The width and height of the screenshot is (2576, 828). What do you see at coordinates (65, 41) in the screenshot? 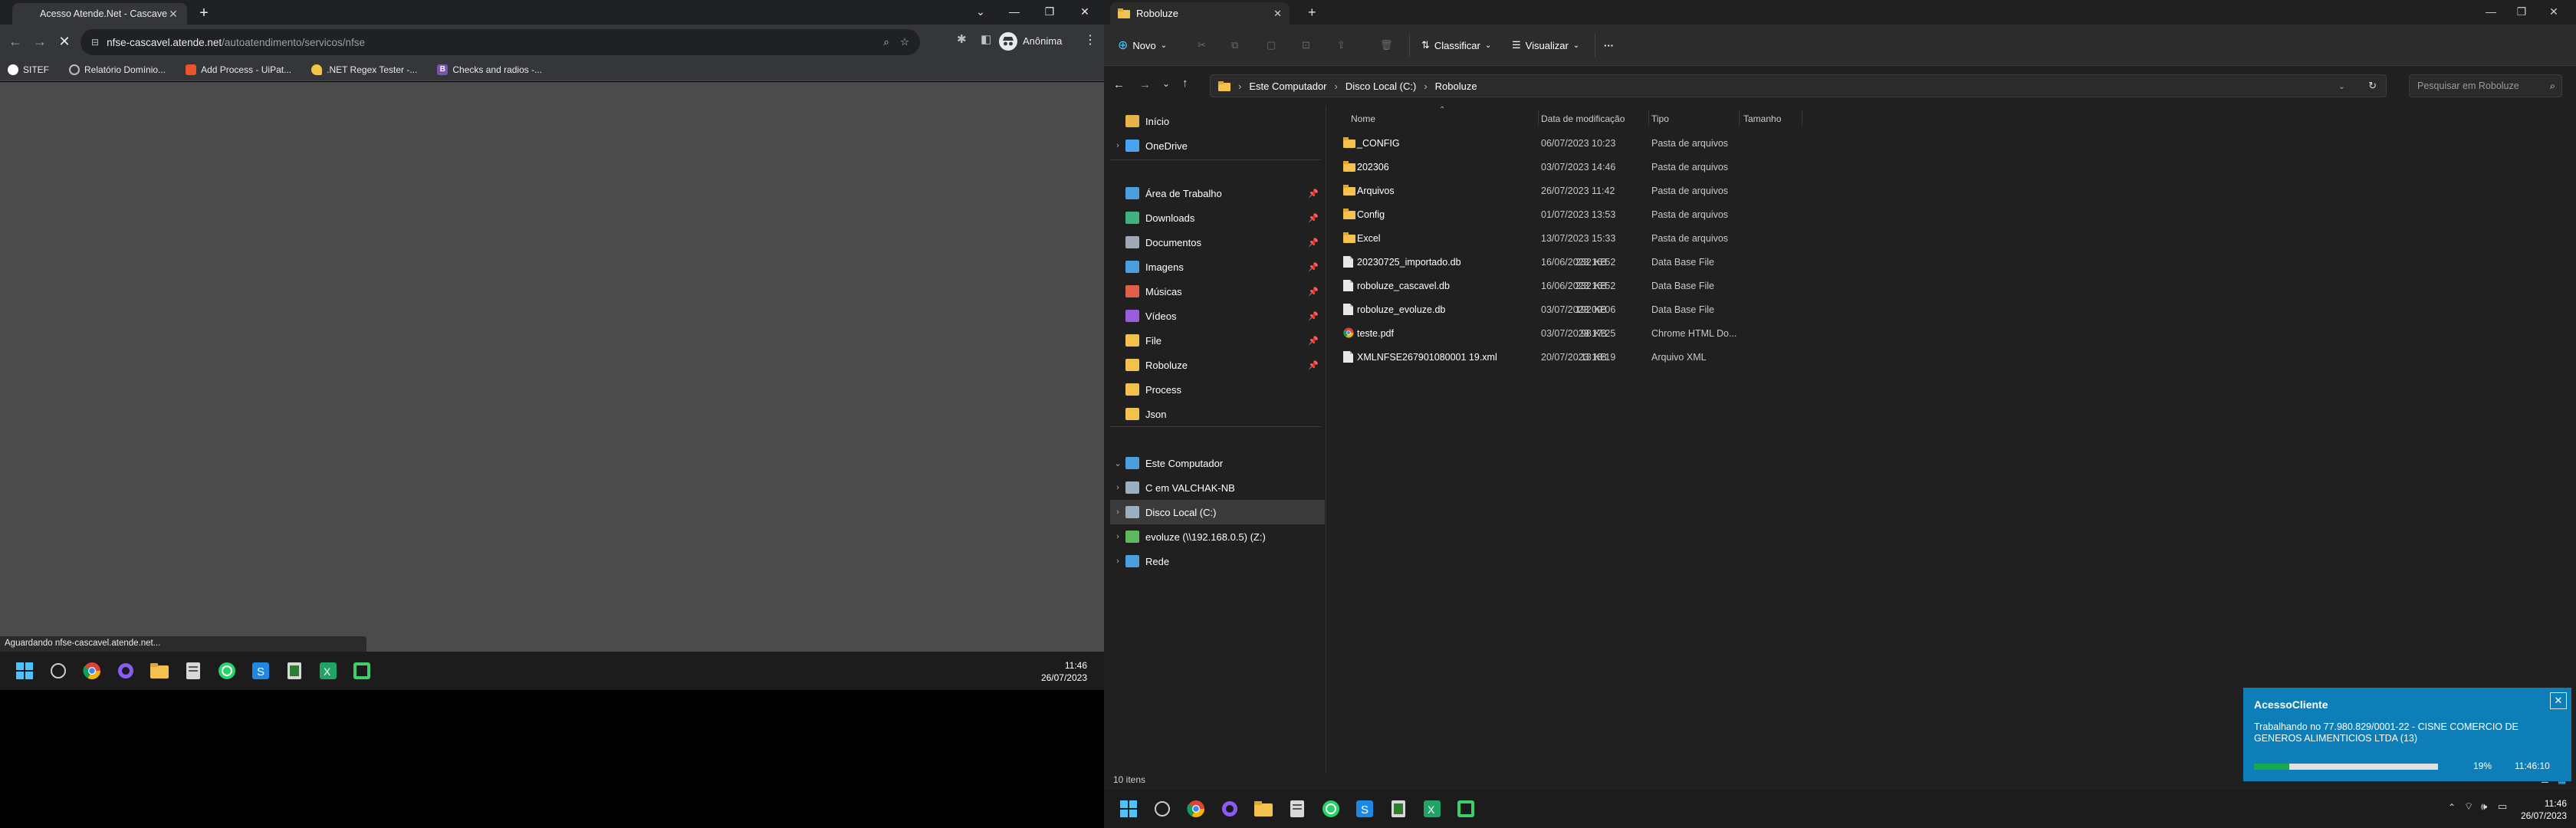
I see `stop-loading-icon: ✕` at bounding box center [65, 41].